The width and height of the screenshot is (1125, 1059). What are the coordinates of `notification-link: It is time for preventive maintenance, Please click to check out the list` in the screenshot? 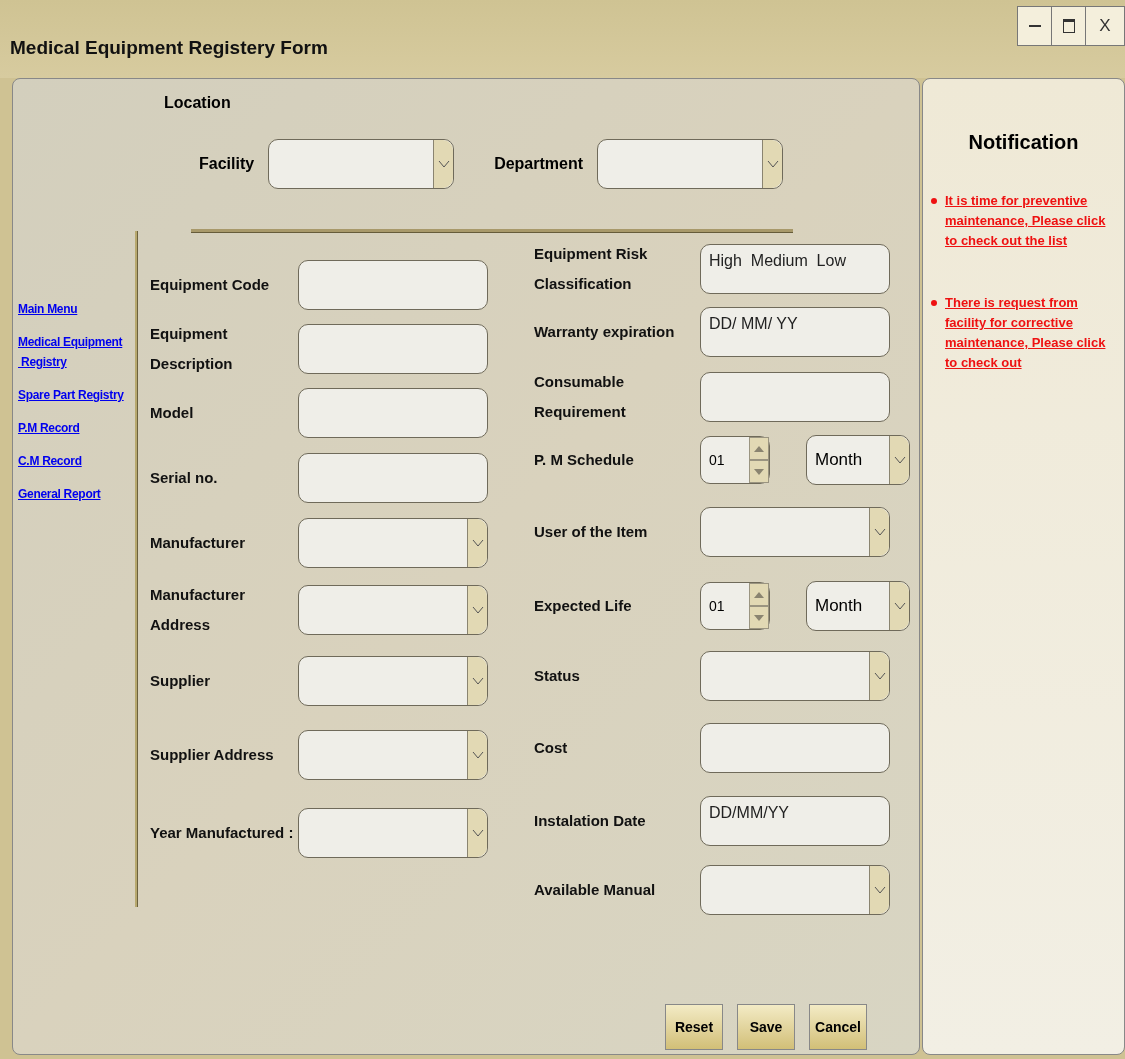 It's located at (1030, 221).